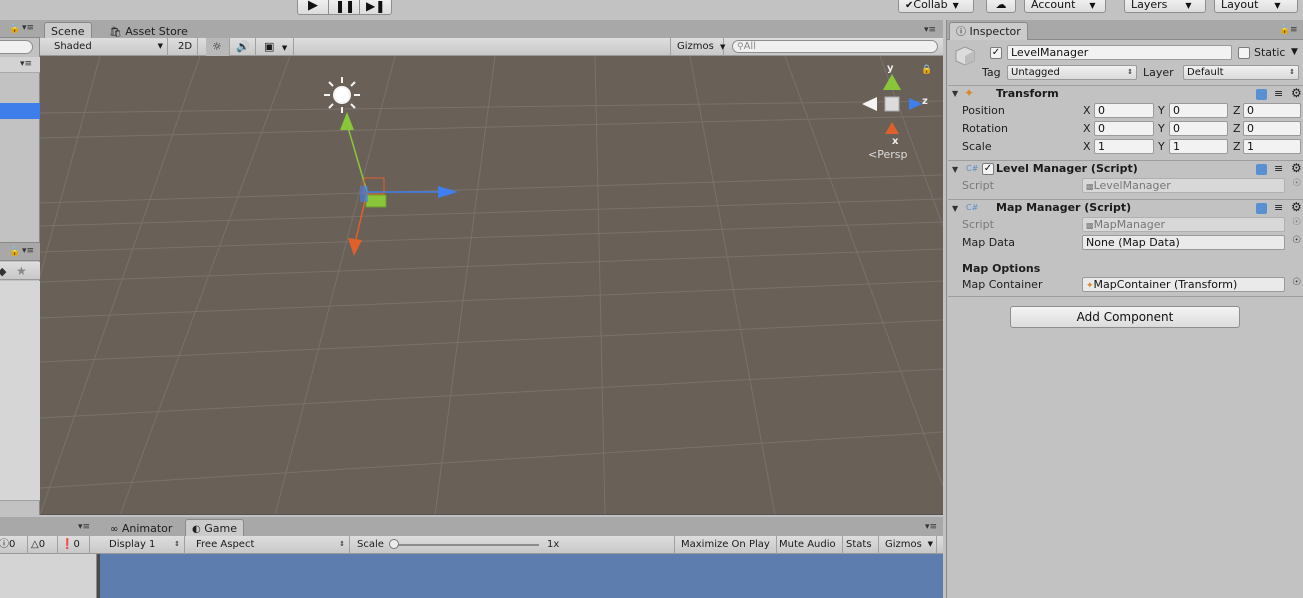 The image size is (1303, 598). I want to click on console-warning-count: △0, so click(43, 545).